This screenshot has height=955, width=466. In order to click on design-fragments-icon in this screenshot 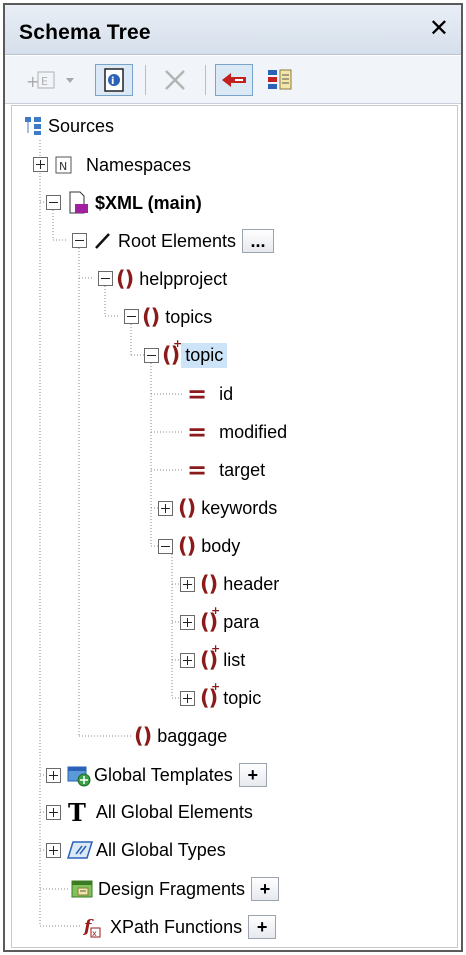, I will do `click(82, 889)`.